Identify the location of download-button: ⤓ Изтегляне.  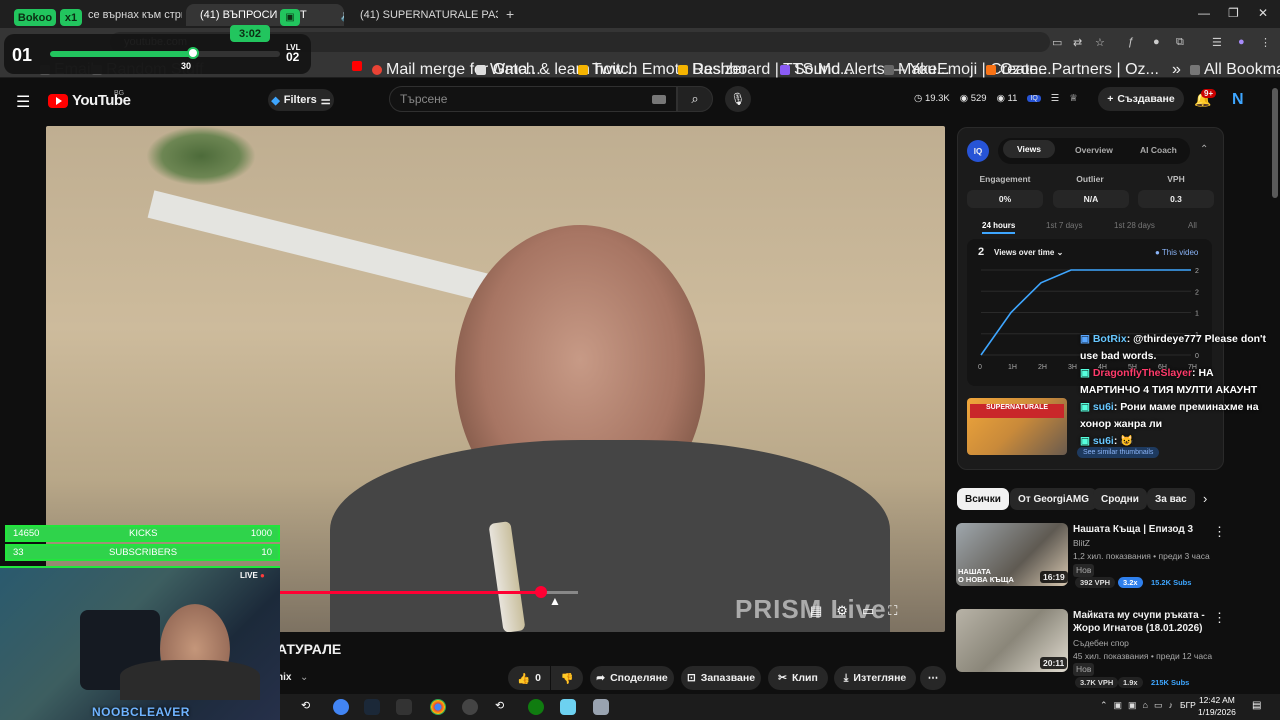
(875, 678).